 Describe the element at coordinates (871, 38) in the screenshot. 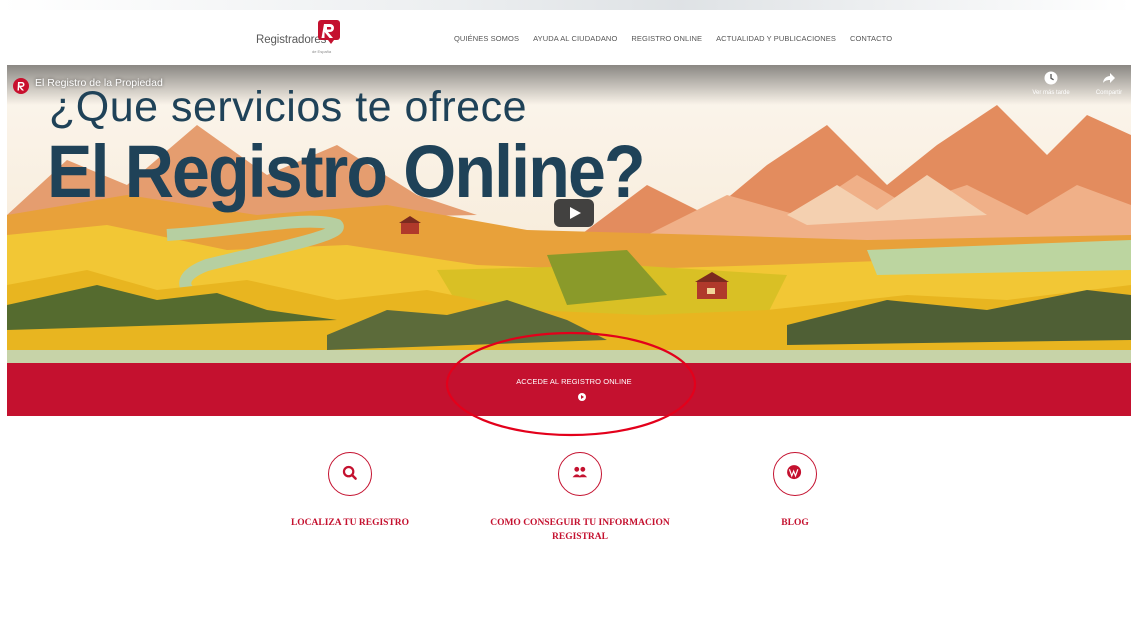

I see `nav-contacto: CONTACTO` at that location.